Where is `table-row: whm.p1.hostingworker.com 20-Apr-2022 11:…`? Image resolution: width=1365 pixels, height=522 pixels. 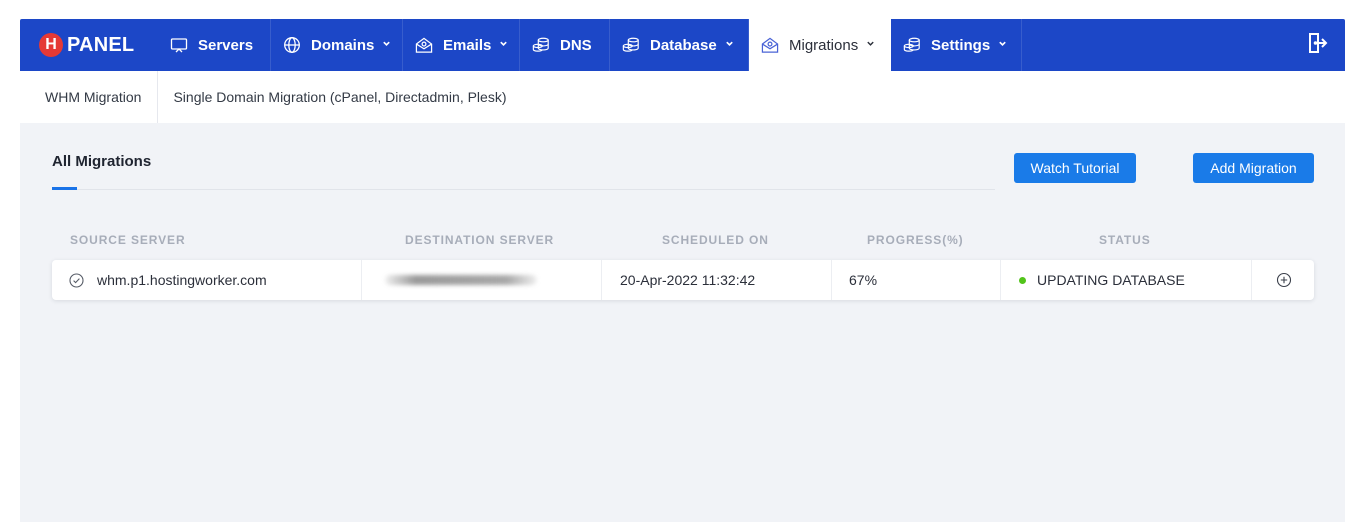
table-row: whm.p1.hostingworker.com 20-Apr-2022 11:… is located at coordinates (683, 280).